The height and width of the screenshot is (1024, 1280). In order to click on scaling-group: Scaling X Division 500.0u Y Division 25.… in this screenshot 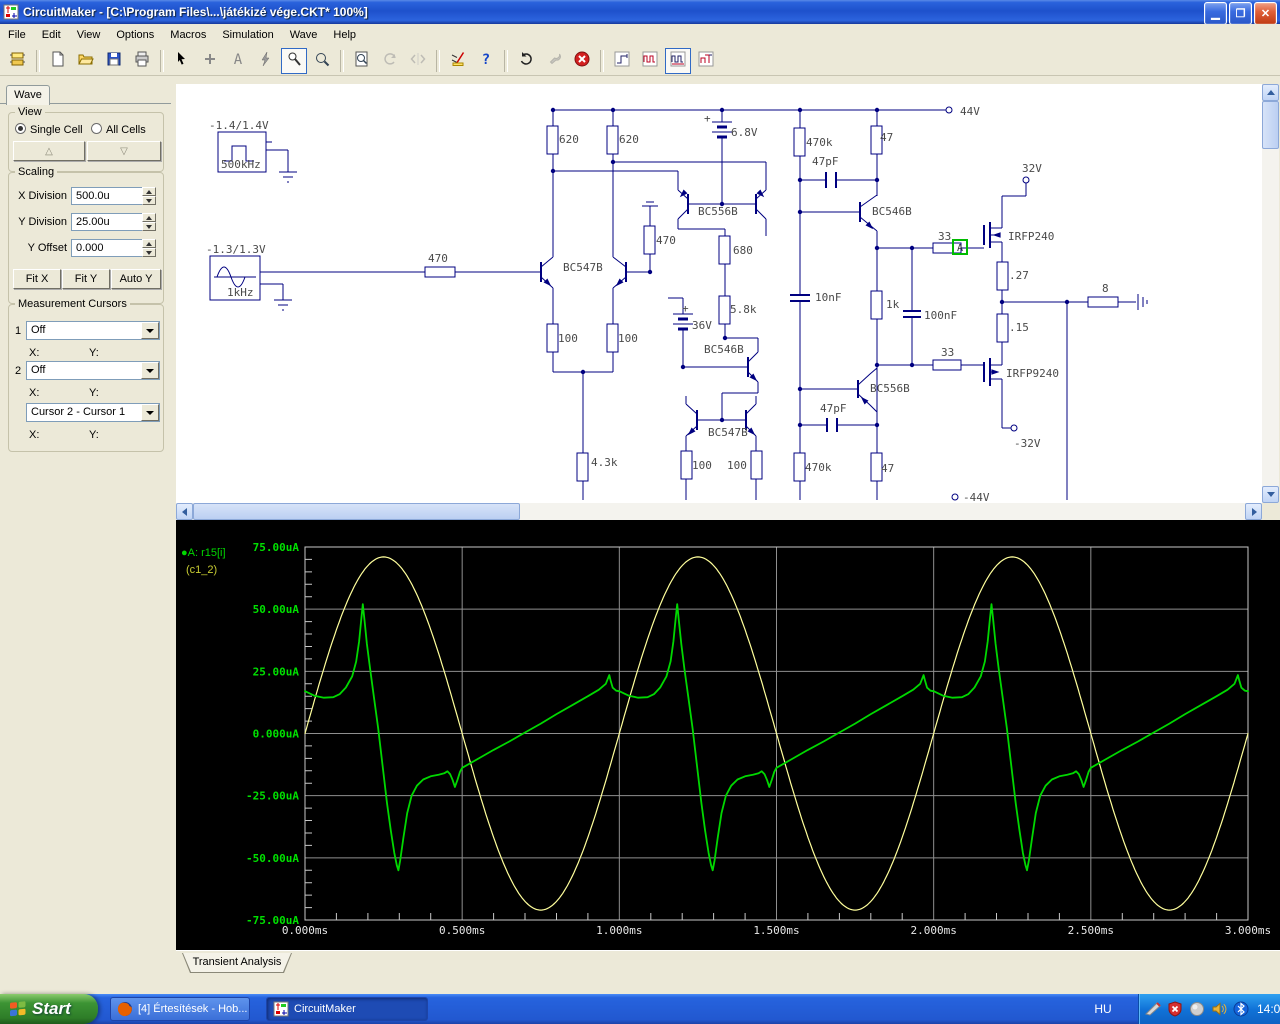, I will do `click(86, 235)`.